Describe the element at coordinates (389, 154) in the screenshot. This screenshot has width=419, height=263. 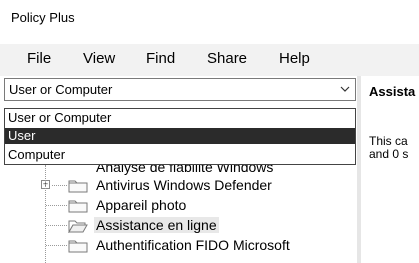
I see `detail-text: and 0 s` at that location.